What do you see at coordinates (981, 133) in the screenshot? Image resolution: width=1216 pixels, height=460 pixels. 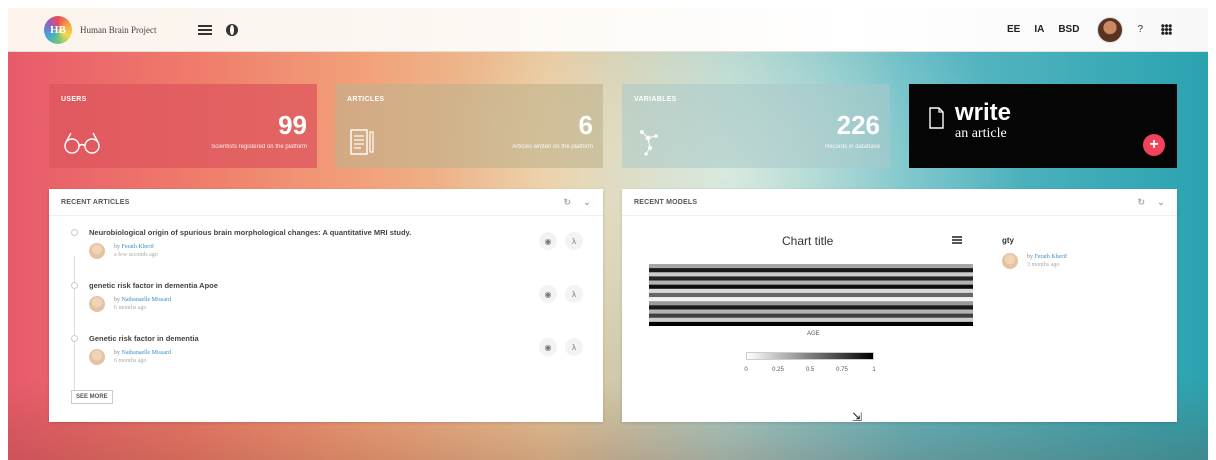 I see `write-subtitle: an article` at bounding box center [981, 133].